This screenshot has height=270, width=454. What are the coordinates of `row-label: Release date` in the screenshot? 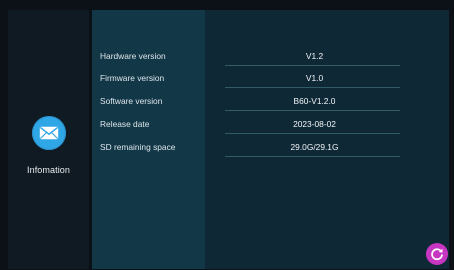 It's located at (125, 124).